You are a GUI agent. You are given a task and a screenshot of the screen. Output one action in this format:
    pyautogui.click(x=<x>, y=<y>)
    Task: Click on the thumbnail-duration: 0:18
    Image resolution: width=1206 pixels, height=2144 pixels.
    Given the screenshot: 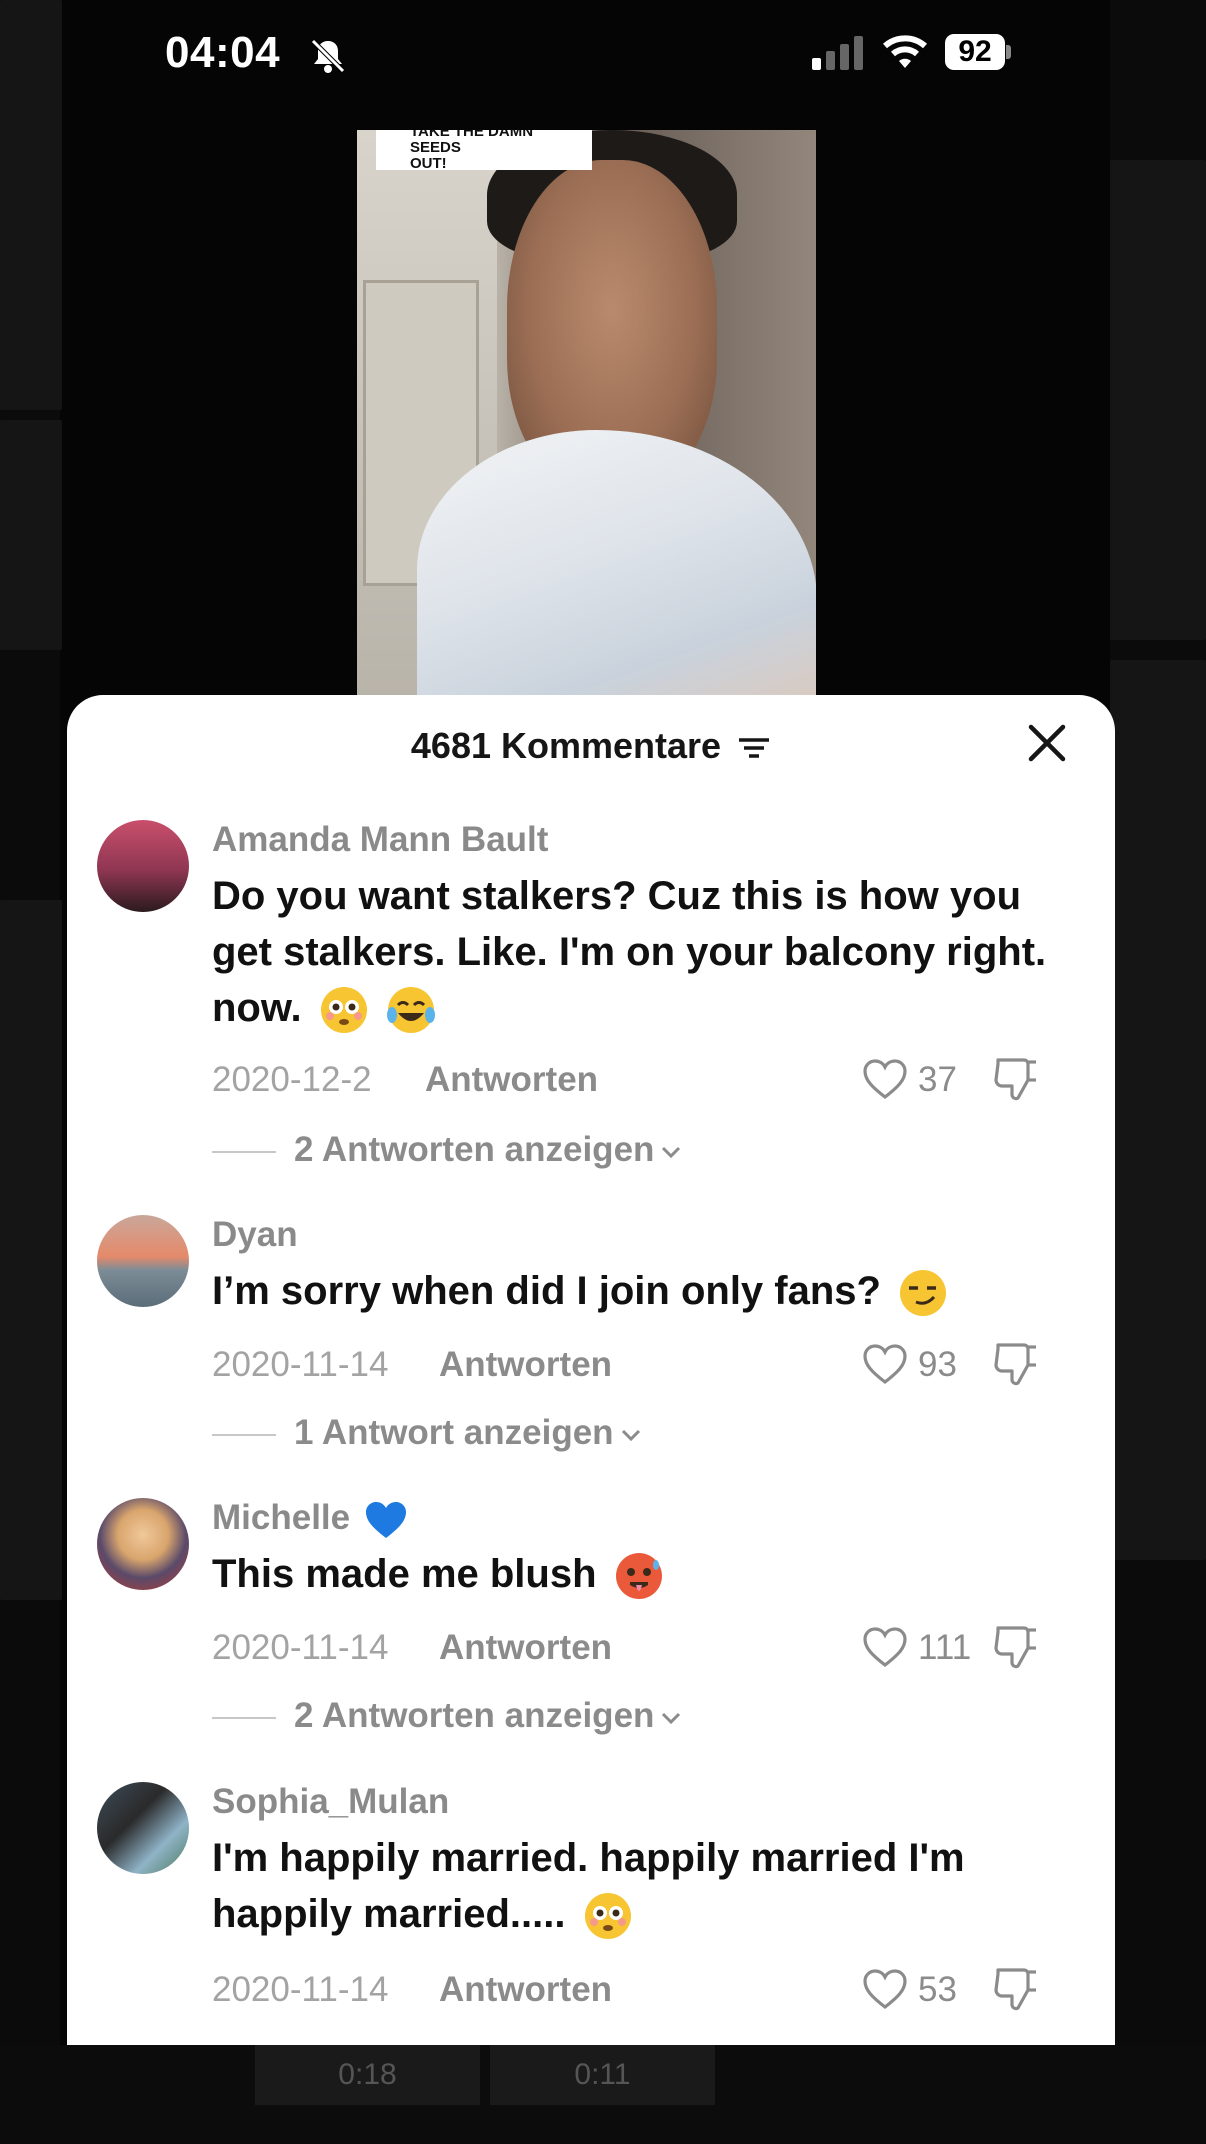 What is the action you would take?
    pyautogui.click(x=367, y=2074)
    